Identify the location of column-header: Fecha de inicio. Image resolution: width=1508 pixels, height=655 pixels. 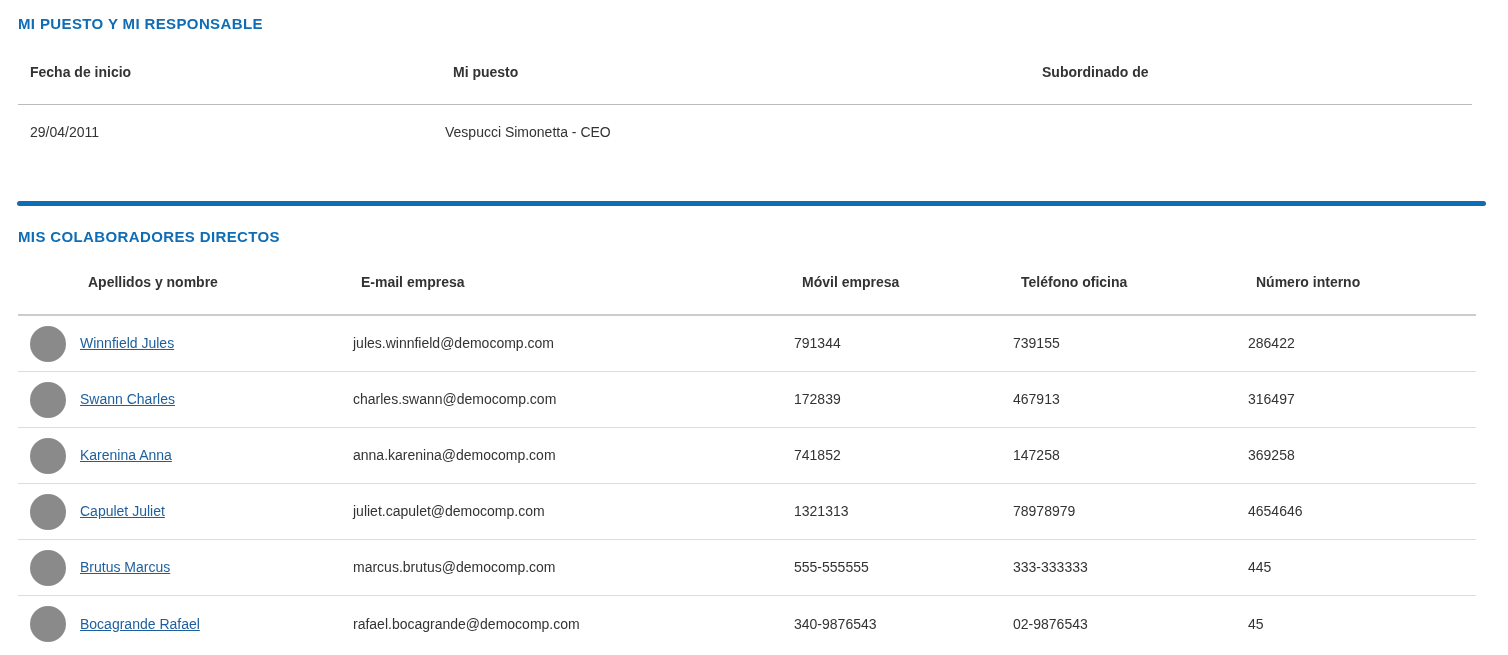
(81, 71).